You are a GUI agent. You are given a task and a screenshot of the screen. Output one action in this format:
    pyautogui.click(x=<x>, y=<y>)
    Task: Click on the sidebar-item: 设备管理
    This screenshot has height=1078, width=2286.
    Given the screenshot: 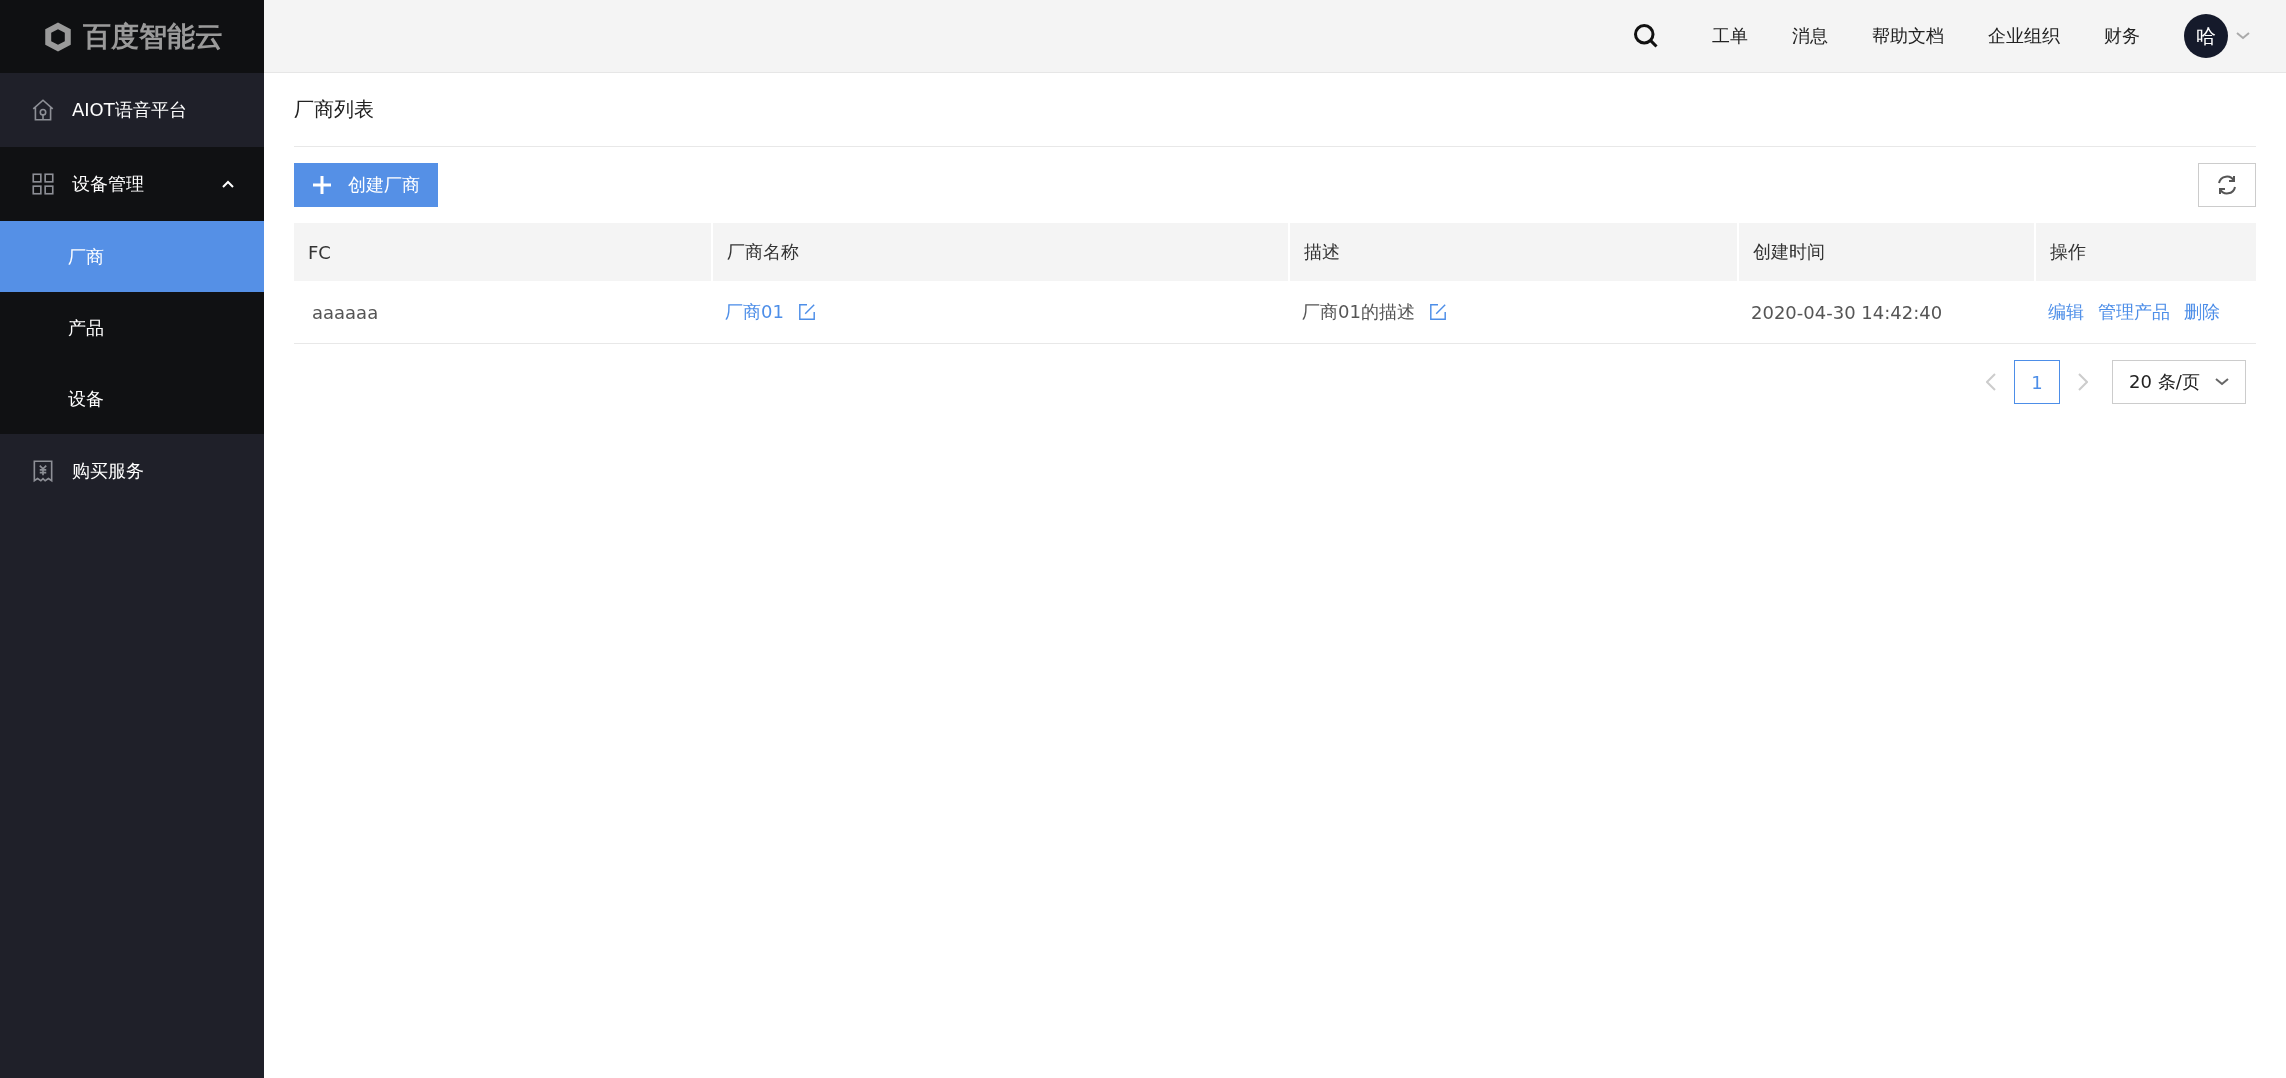 What is the action you would take?
    pyautogui.click(x=132, y=184)
    